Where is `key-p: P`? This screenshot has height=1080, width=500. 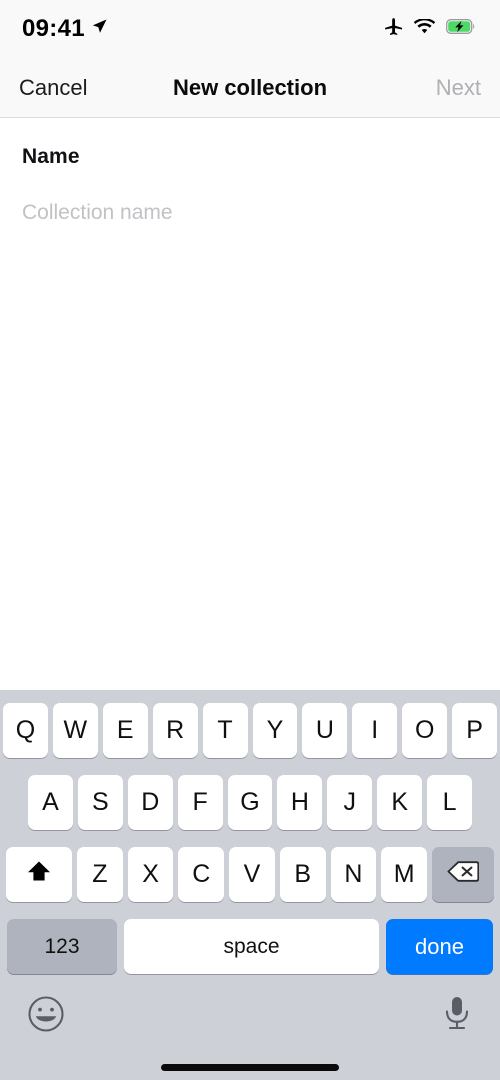 key-p: P is located at coordinates (475, 730).